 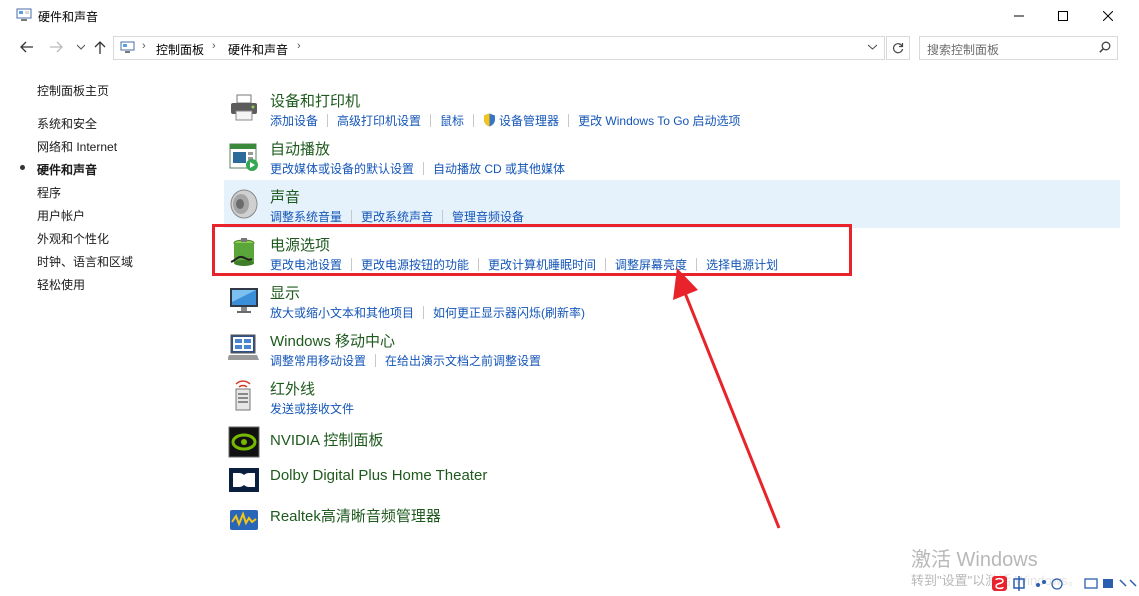 I want to click on category-links: 添加设备 高级打印机设置 鼠标 设备管理器 更改 Windows To Go 启动选项, so click(x=505, y=120).